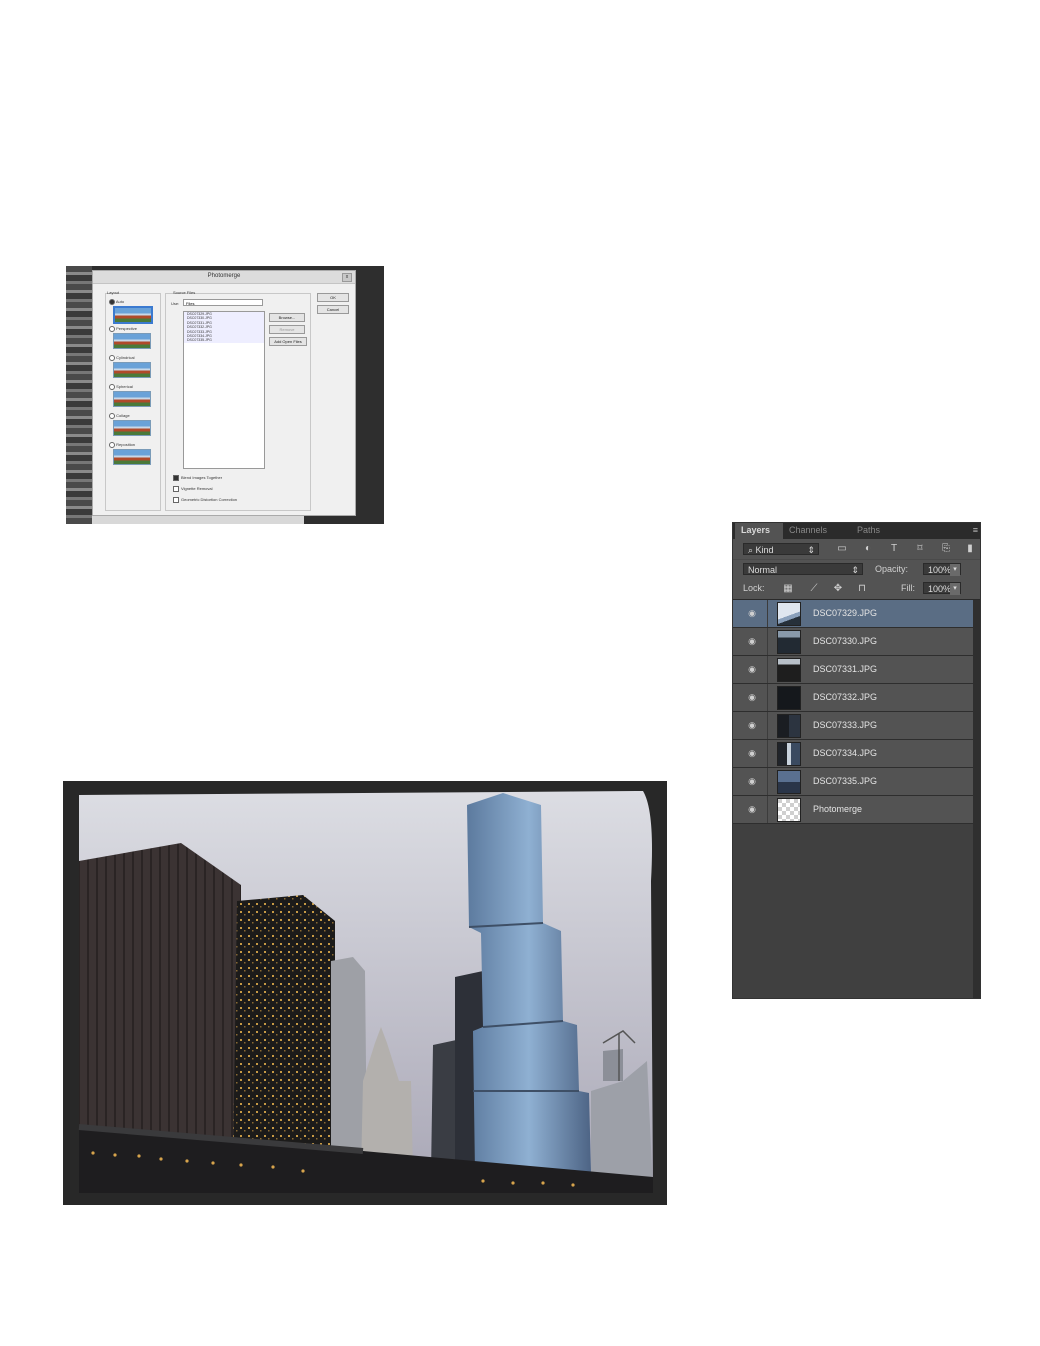 The width and height of the screenshot is (1040, 1346). What do you see at coordinates (781, 549) in the screenshot?
I see `kind-filter-select: ⌕ Kind ⇕` at bounding box center [781, 549].